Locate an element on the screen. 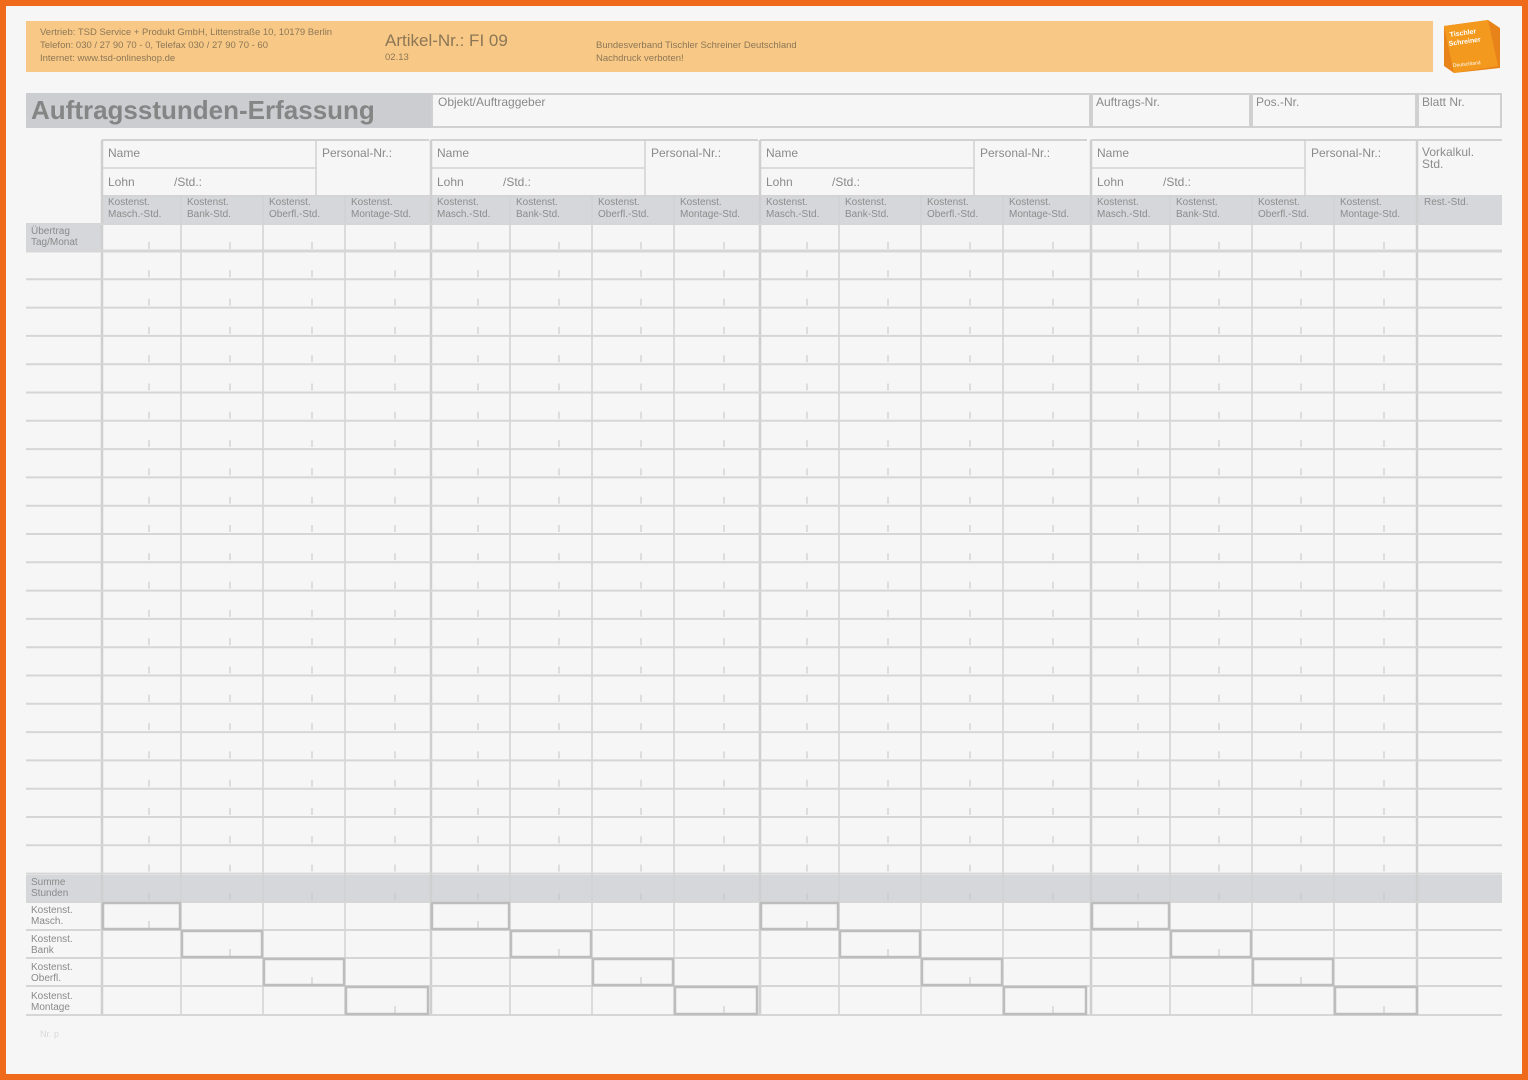 Image resolution: width=1528 pixels, height=1080 pixels. kostenst-masch-line2: Masch. is located at coordinates (47, 921).